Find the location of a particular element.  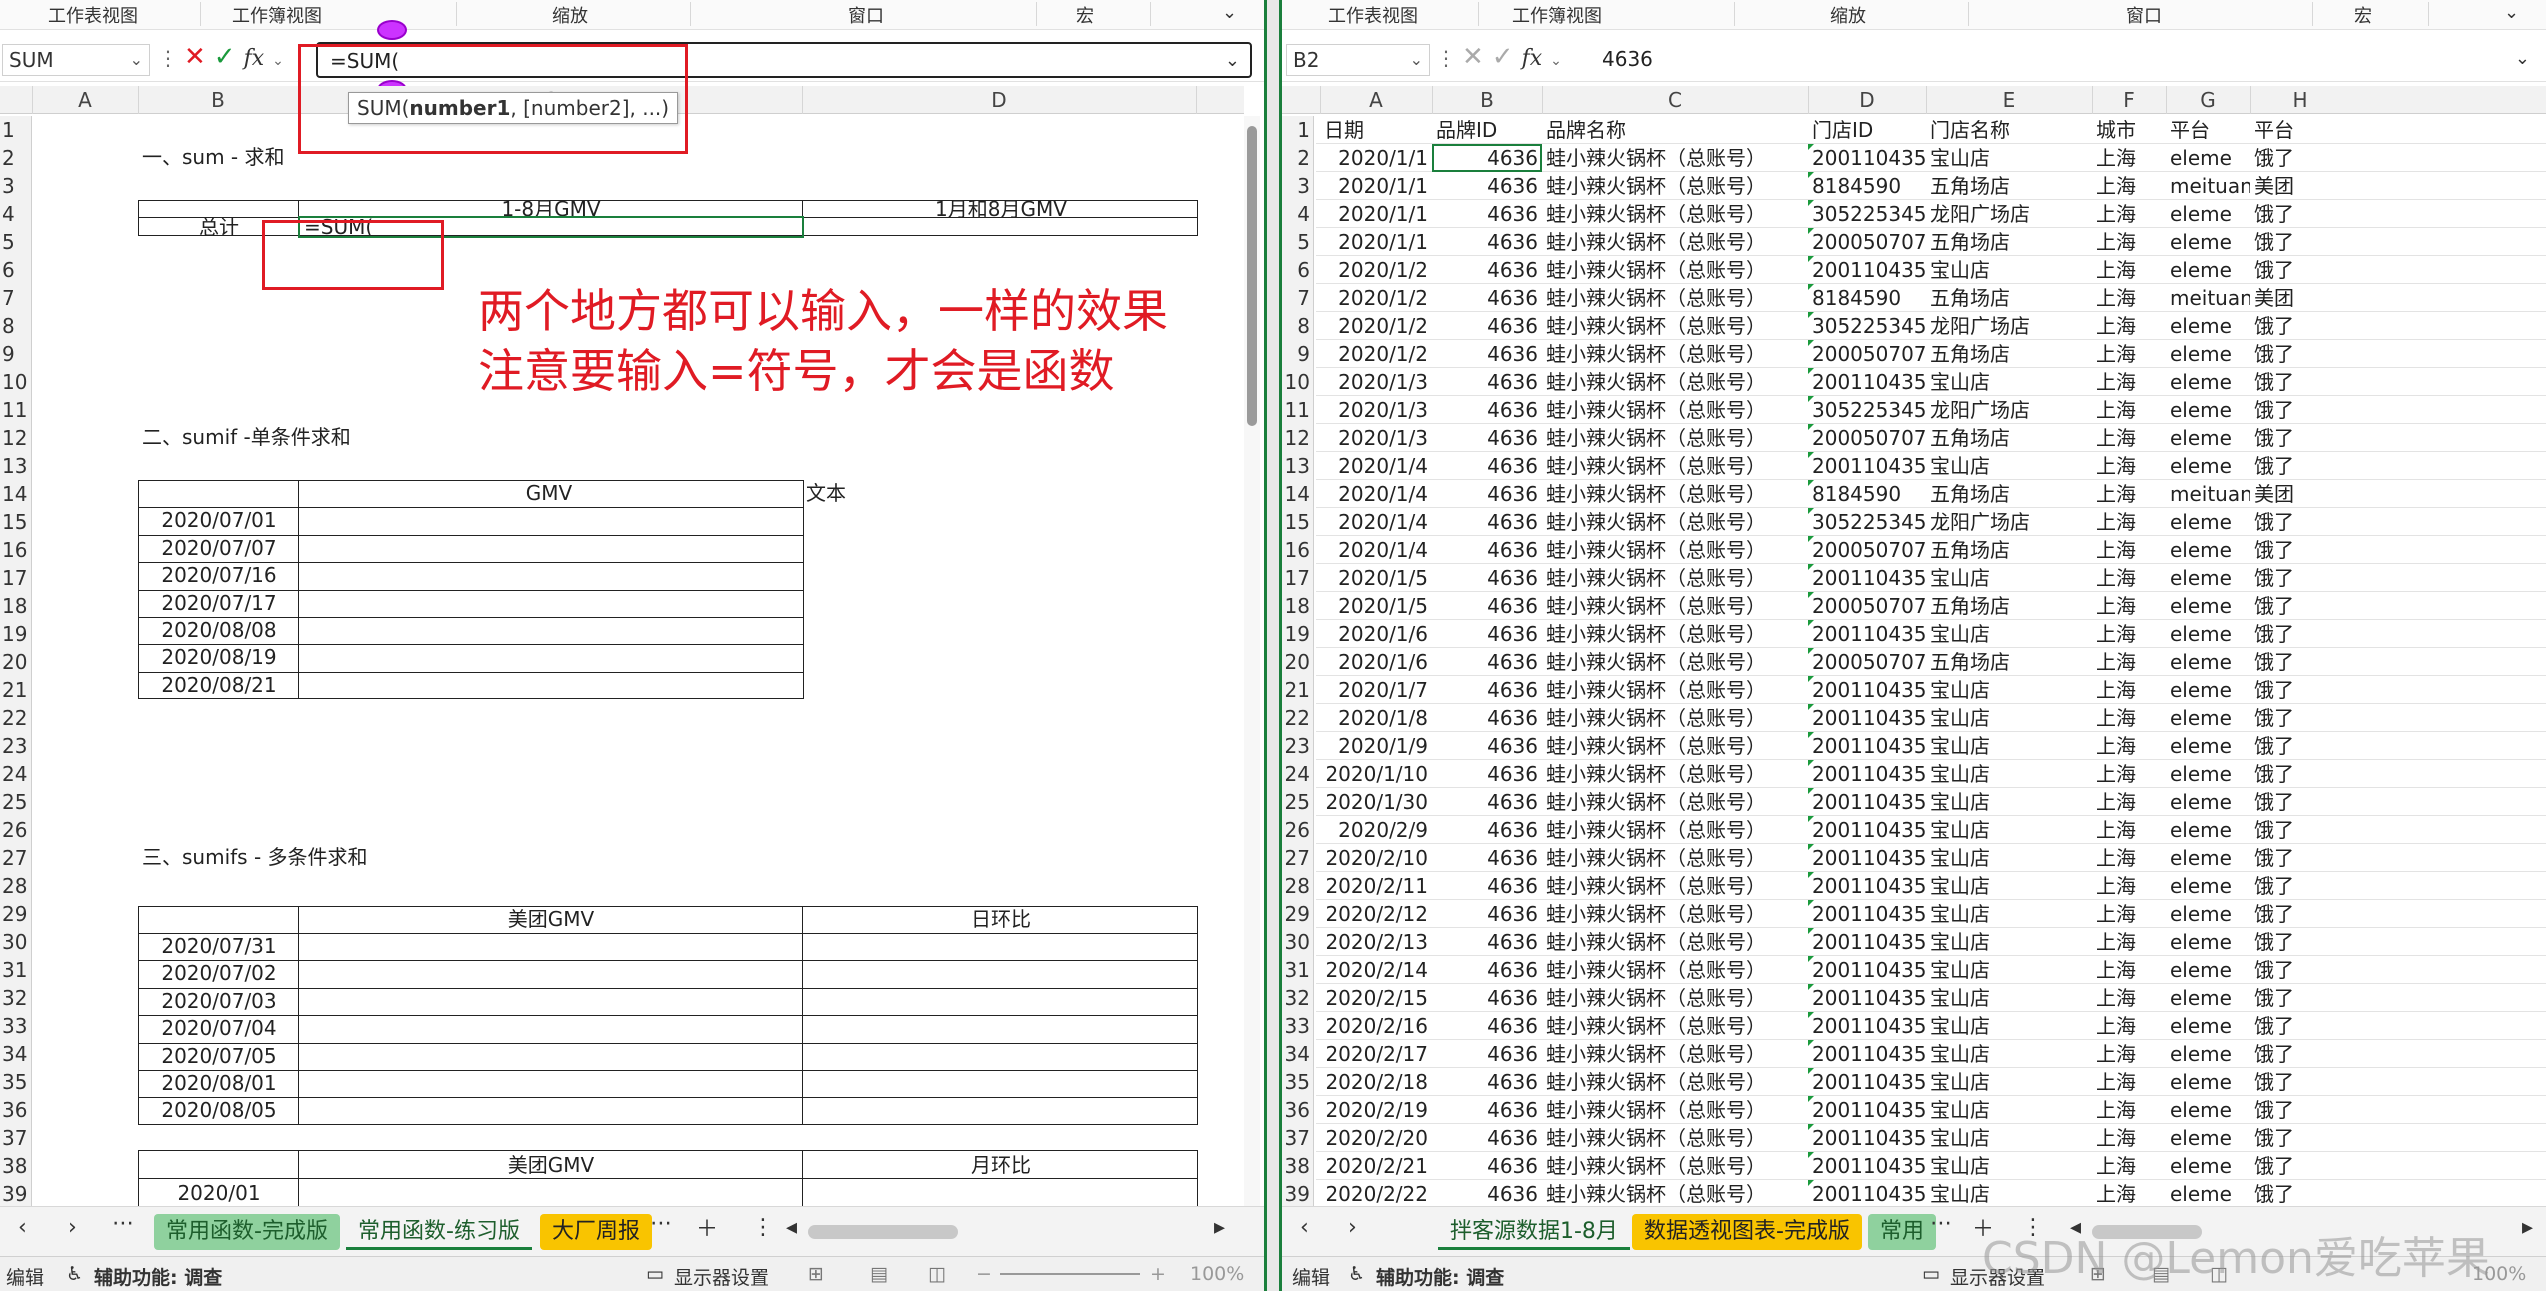

more-tabs-icon: ⋯ is located at coordinates (1941, 1223).